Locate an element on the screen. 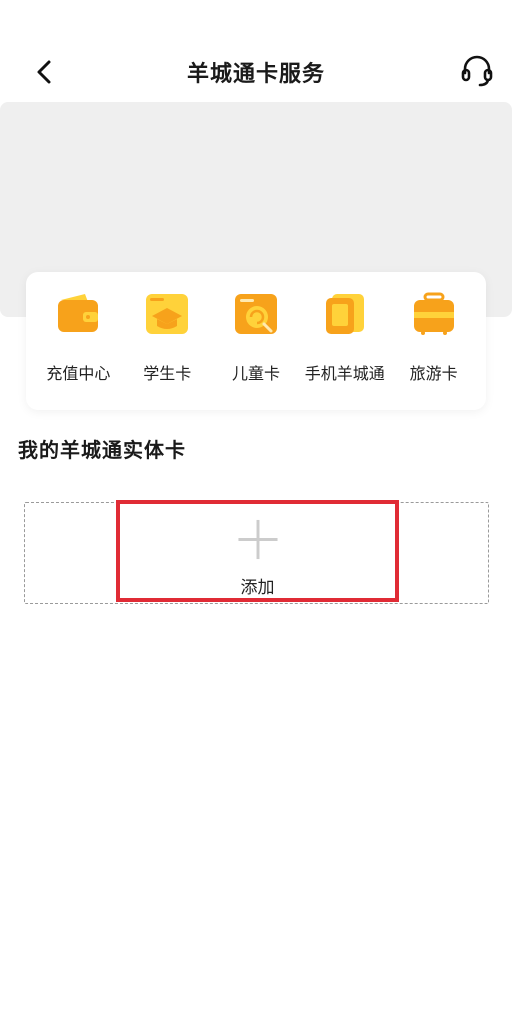 This screenshot has height=1020, width=512. plus-icon is located at coordinates (257, 539).